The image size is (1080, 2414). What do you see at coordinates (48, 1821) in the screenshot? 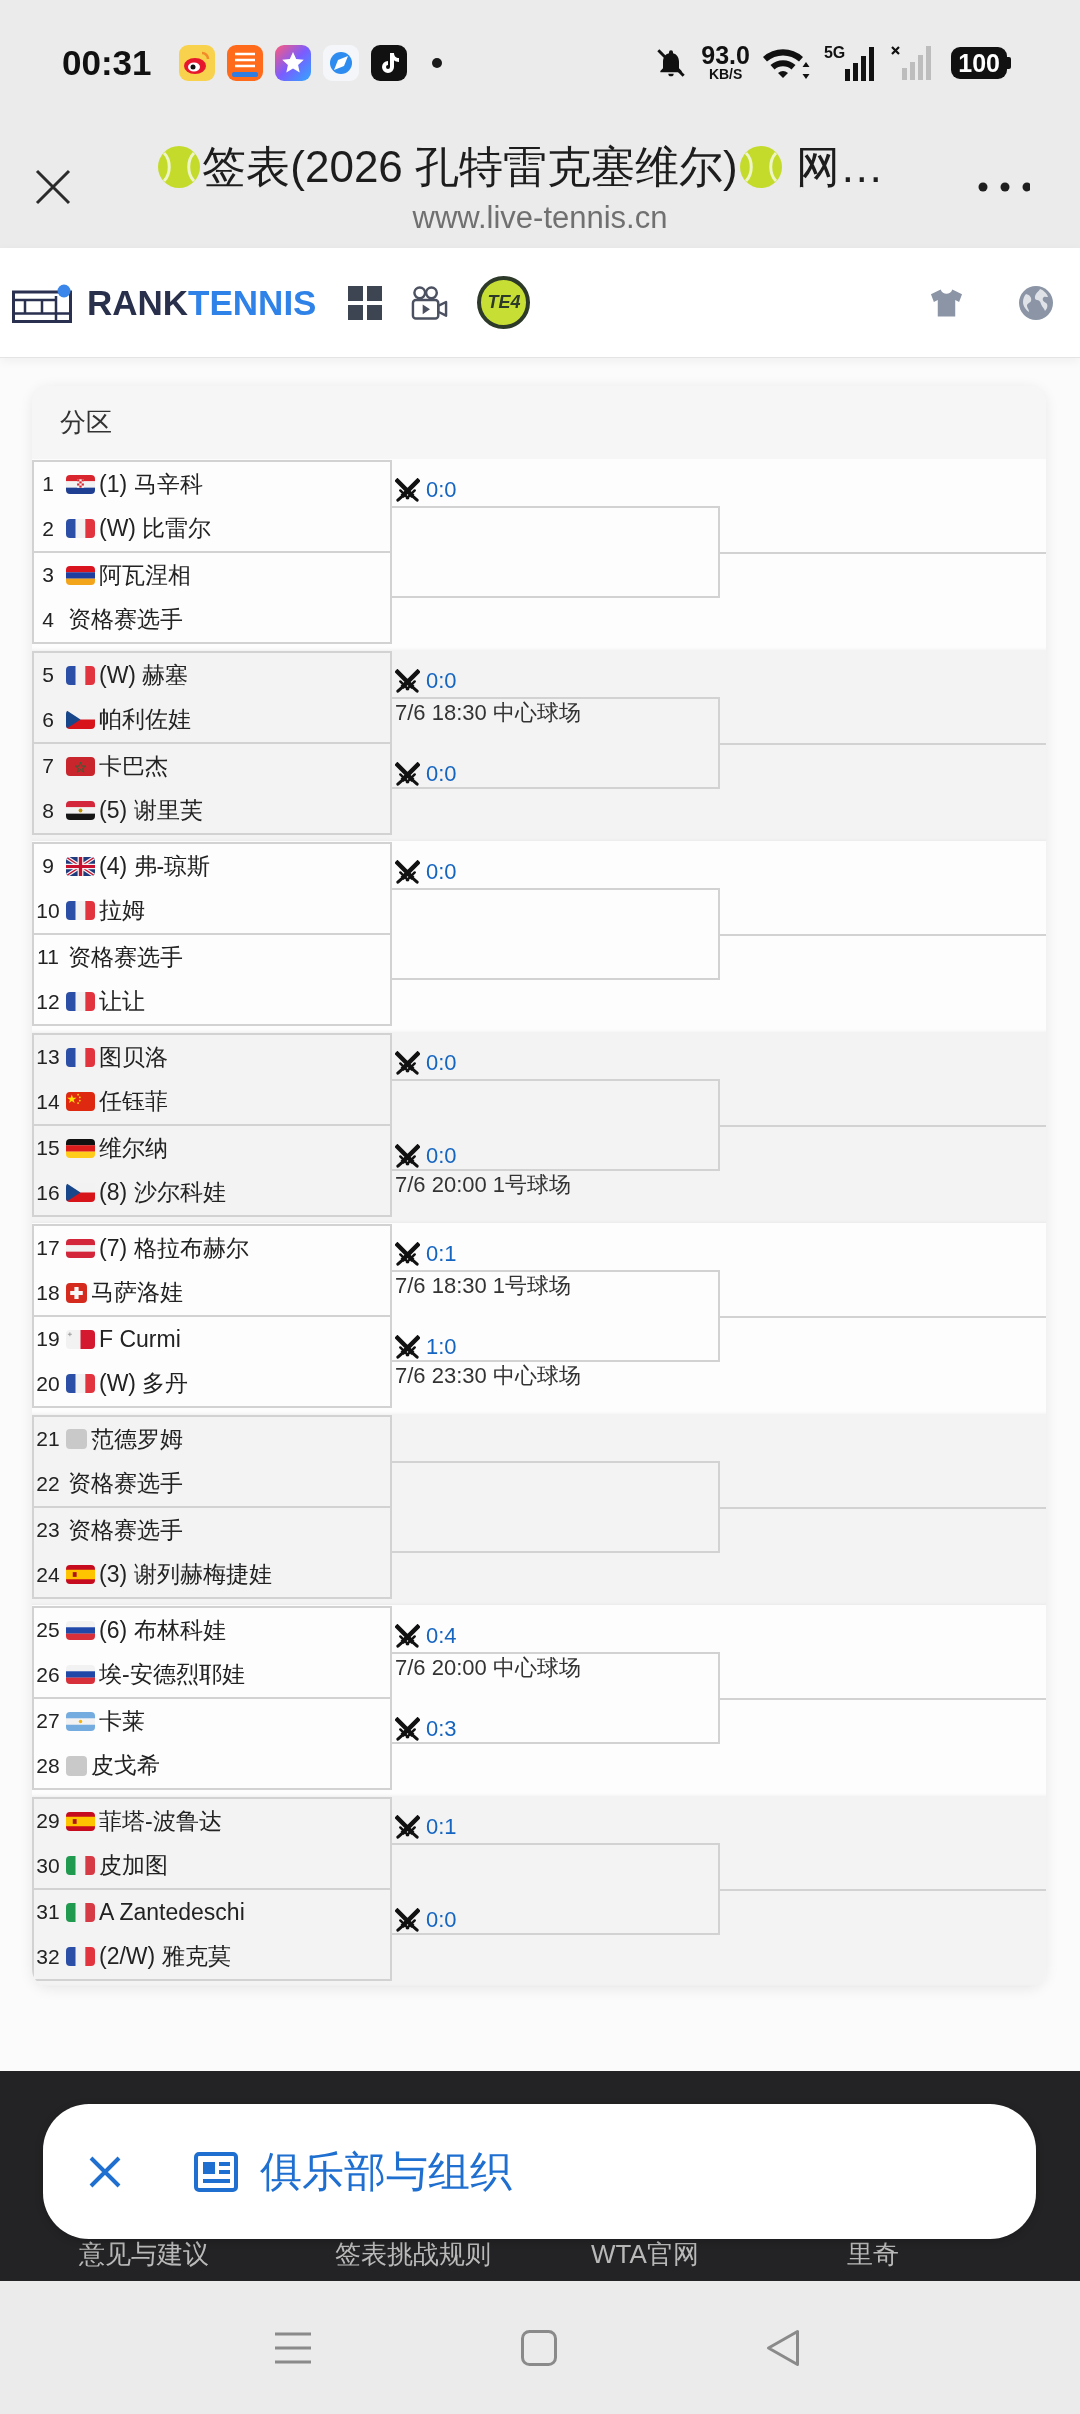
I see `draw-position: 29` at bounding box center [48, 1821].